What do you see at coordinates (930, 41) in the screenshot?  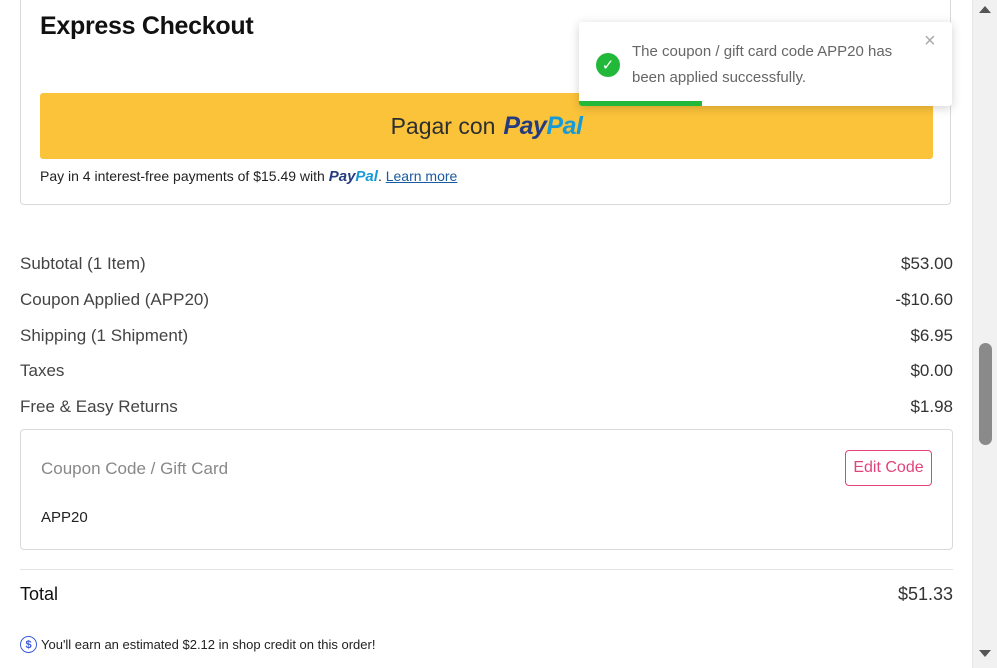 I see `close-icon: ×` at bounding box center [930, 41].